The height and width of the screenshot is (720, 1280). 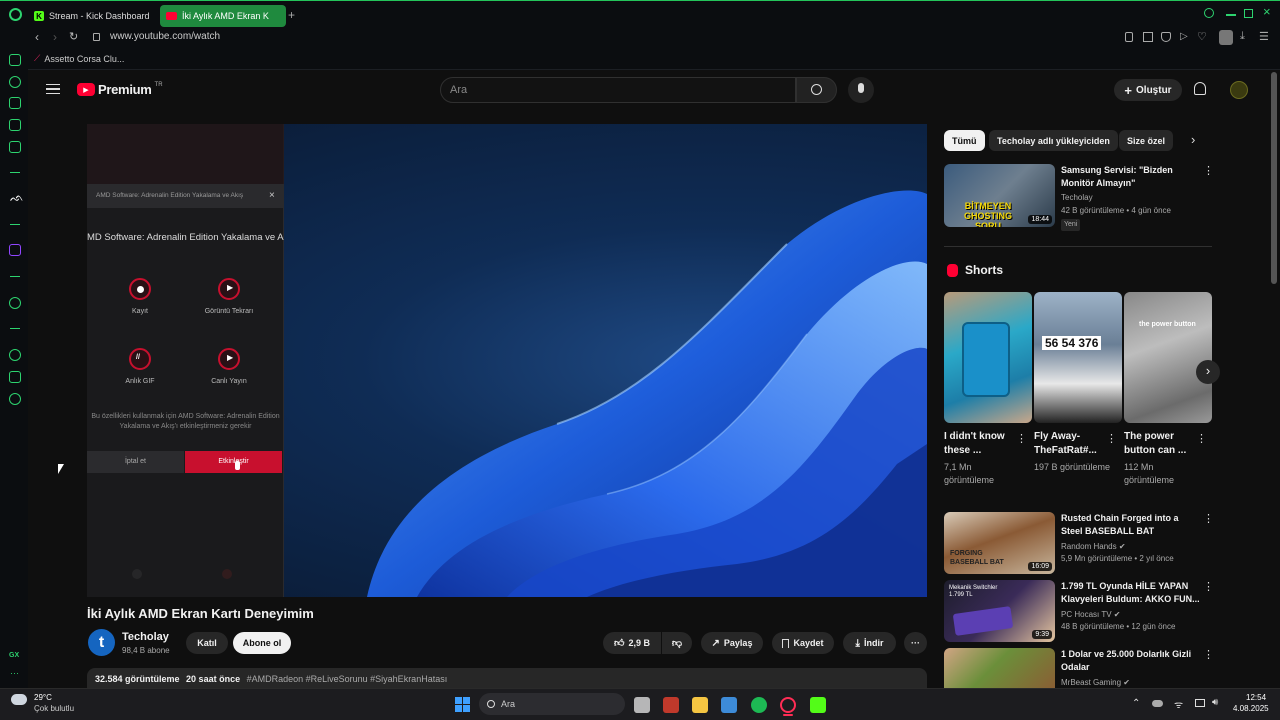 I want to click on video-thumbnail: BİTMEYEN GHOSTING SORU 18:44, so click(x=999, y=195).